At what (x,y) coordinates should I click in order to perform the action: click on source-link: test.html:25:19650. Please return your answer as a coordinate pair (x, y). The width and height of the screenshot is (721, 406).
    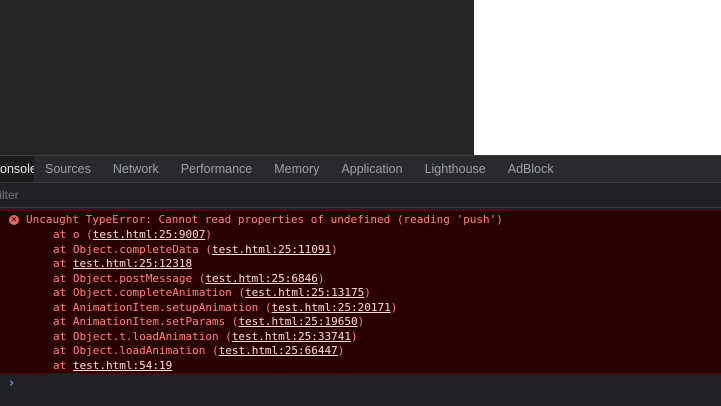
    Looking at the image, I should click on (297, 321).